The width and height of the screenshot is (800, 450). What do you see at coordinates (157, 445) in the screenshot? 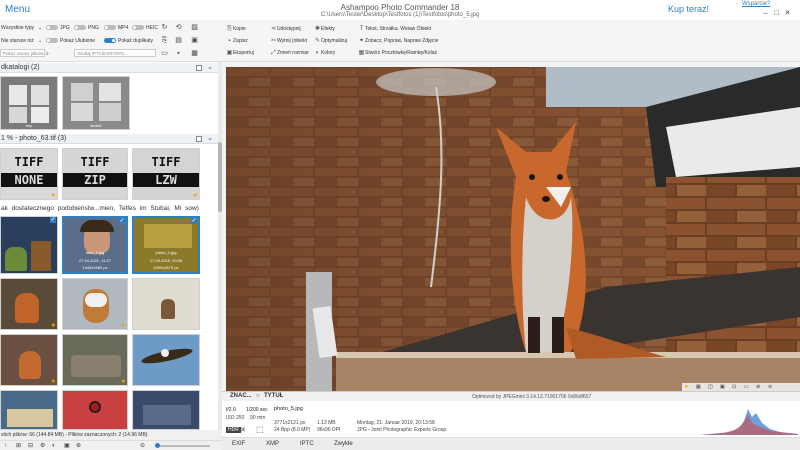
I see `zoom-slider-knob` at bounding box center [157, 445].